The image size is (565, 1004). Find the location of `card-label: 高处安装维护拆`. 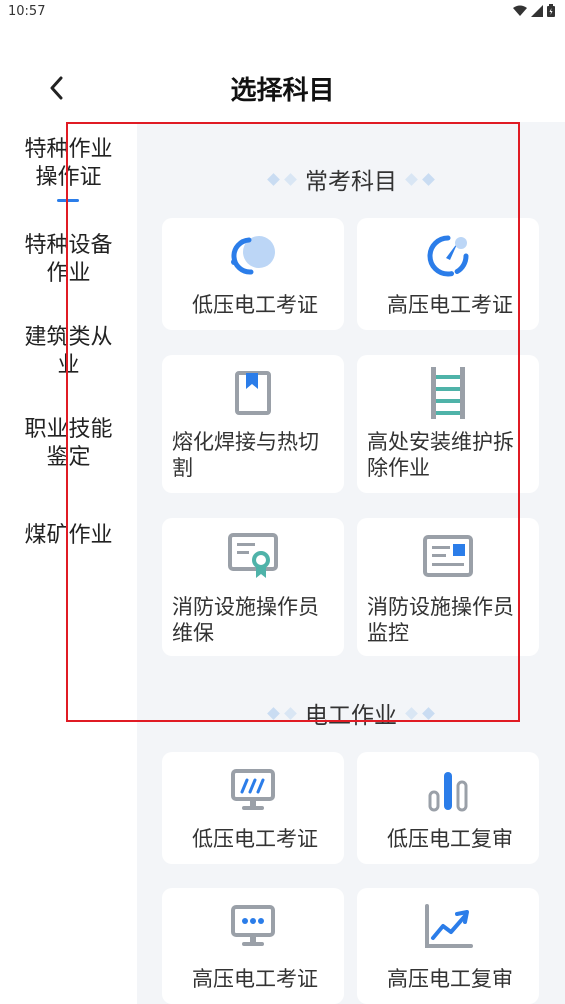

card-label: 高处安装维护拆 is located at coordinates (440, 442).